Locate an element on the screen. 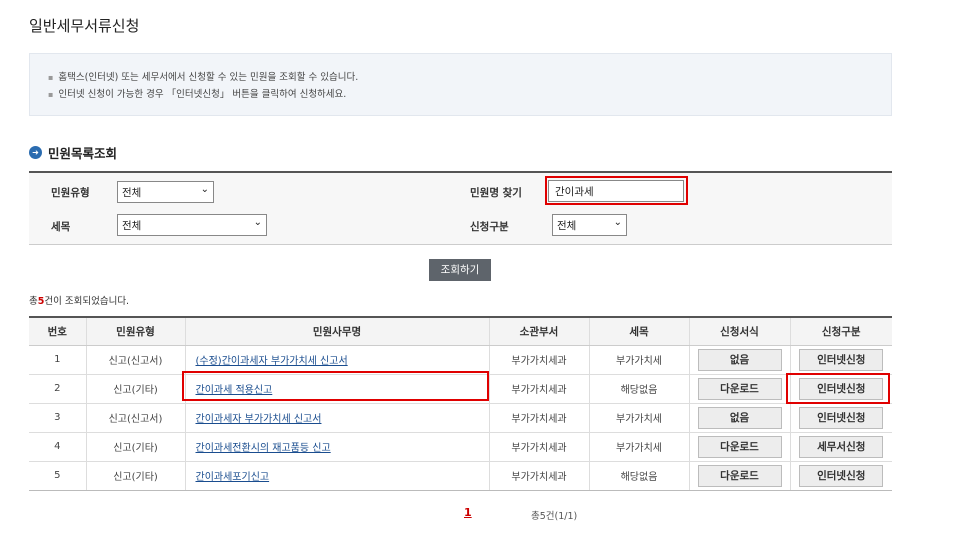 Image resolution: width=959 pixels, height=538 pixels. tax-label: 세목 is located at coordinates (61, 227).